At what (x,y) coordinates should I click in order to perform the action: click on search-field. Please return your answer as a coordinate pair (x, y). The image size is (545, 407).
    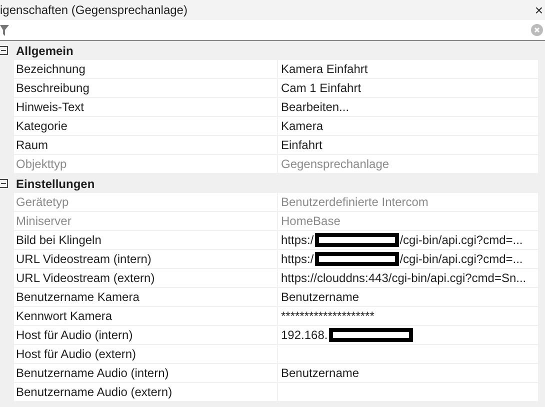
    Looking at the image, I should click on (272, 30).